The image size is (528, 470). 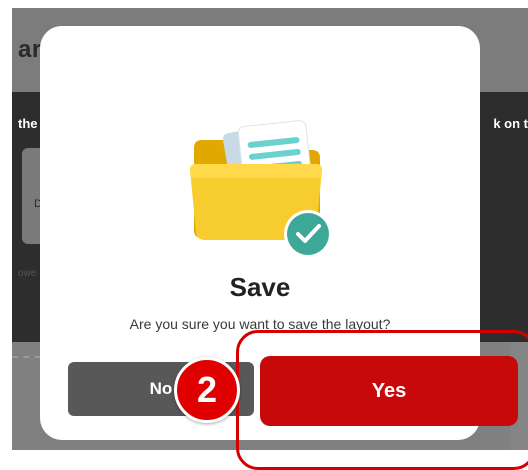 What do you see at coordinates (27, 273) in the screenshot?
I see `background-faint-text: owe` at bounding box center [27, 273].